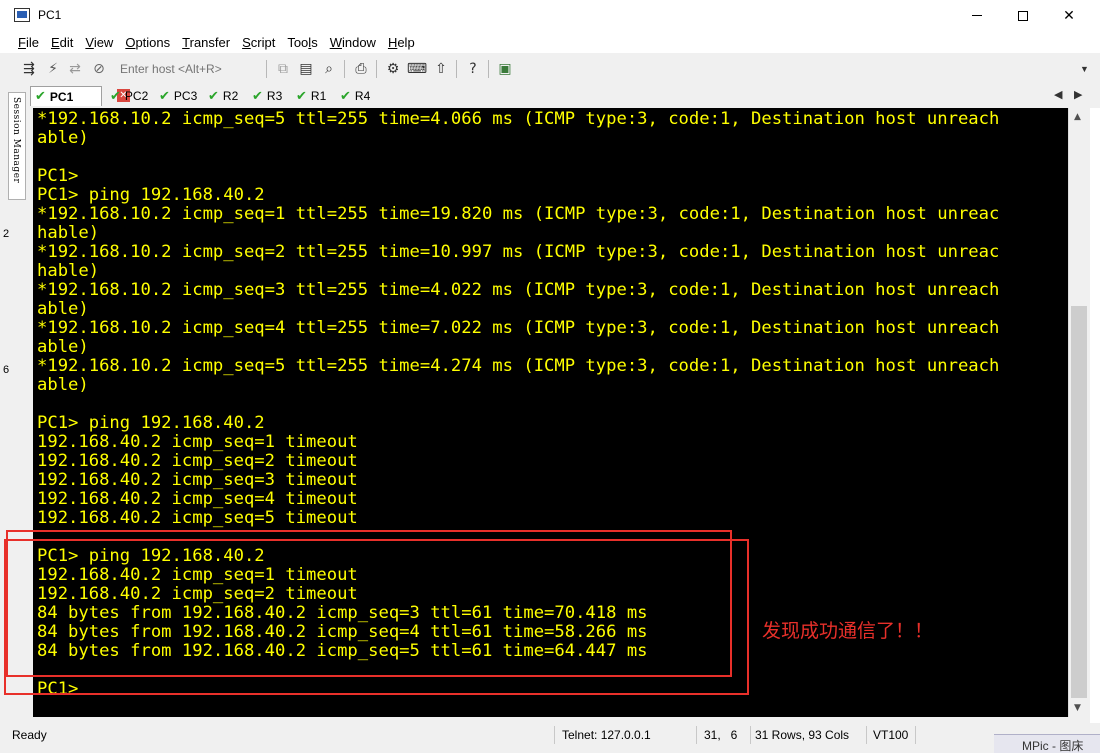  I want to click on status-connection: Telnet: 127.0.0.1, so click(606, 735).